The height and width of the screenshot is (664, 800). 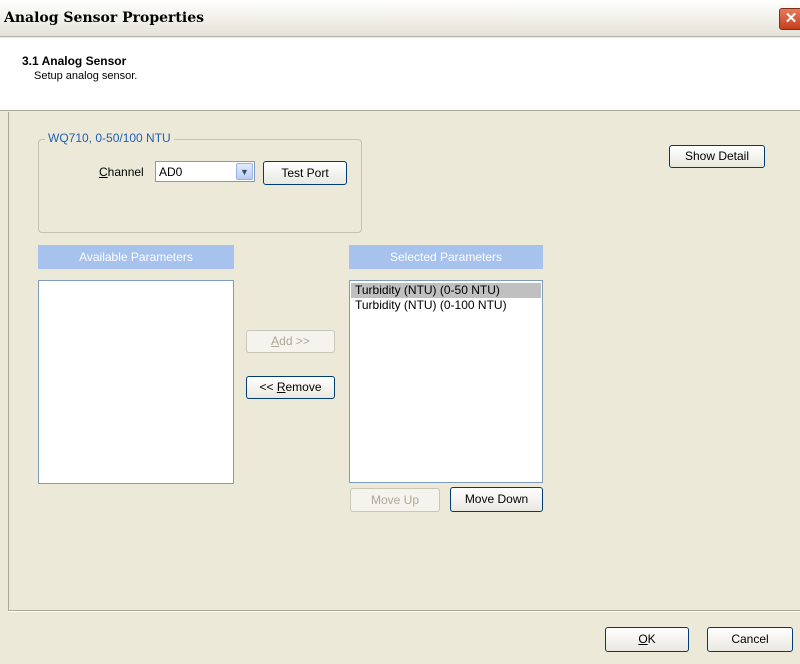 What do you see at coordinates (643, 639) in the screenshot?
I see `ok-button-accel: O` at bounding box center [643, 639].